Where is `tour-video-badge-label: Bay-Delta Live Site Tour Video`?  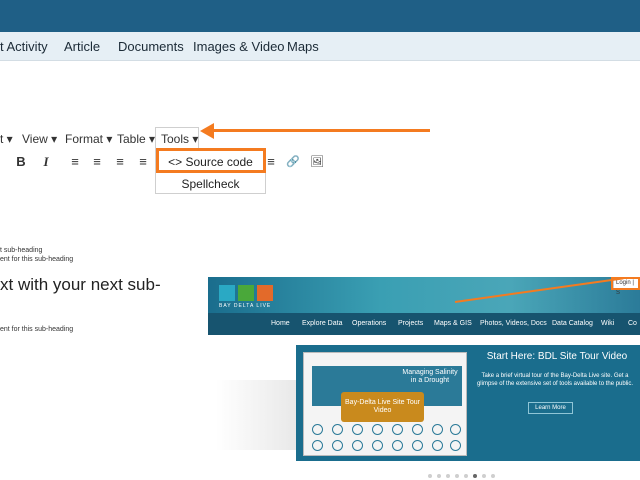 tour-video-badge-label: Bay-Delta Live Site Tour Video is located at coordinates (382, 406).